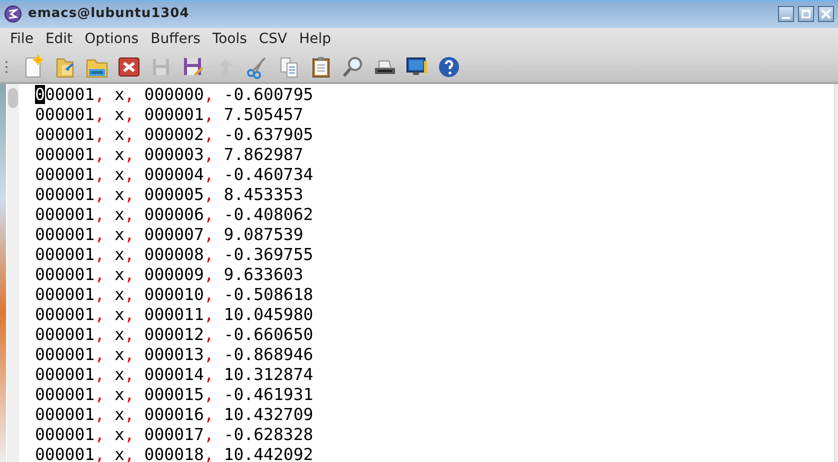  What do you see at coordinates (169, 195) in the screenshot?
I see `text-line: 000001, x, 000005, 8.453353` at bounding box center [169, 195].